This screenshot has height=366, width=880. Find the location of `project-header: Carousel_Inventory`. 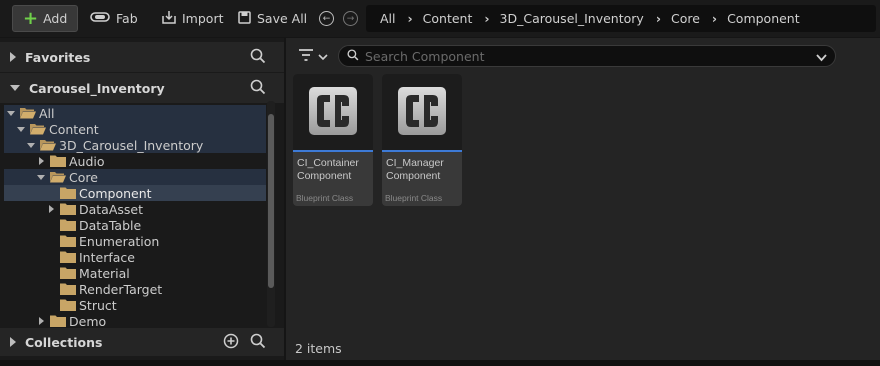

project-header: Carousel_Inventory is located at coordinates (142, 88).